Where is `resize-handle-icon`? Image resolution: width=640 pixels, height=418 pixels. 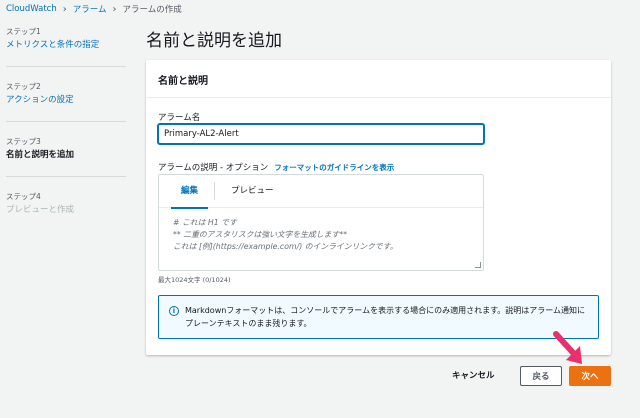 resize-handle-icon is located at coordinates (478, 265).